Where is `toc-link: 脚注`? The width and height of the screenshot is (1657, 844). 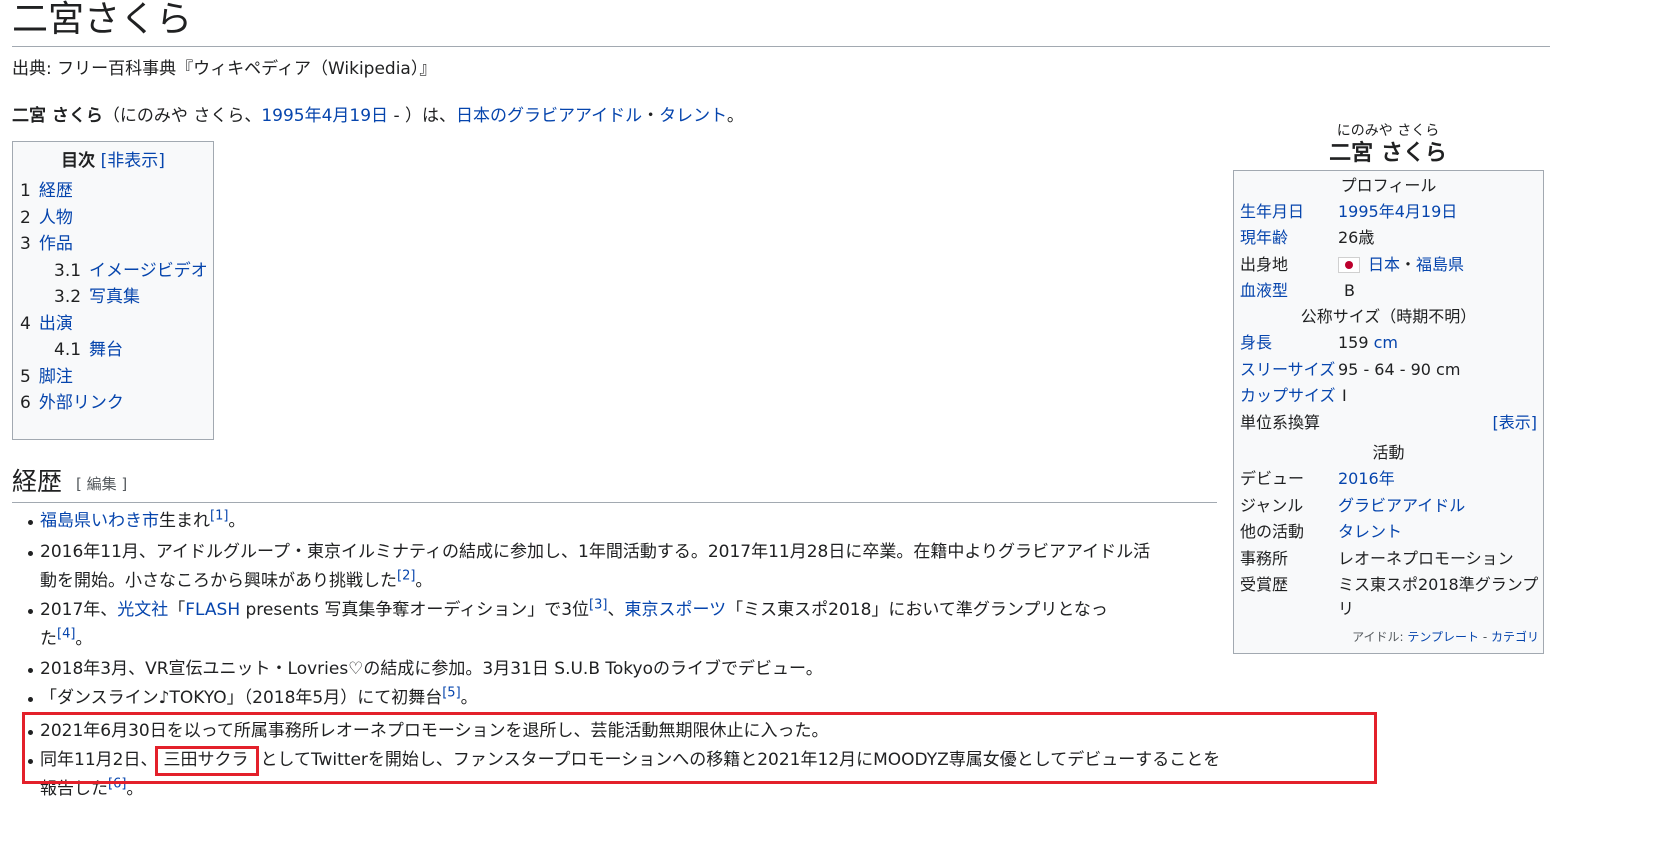
toc-link: 脚注 is located at coordinates (56, 377).